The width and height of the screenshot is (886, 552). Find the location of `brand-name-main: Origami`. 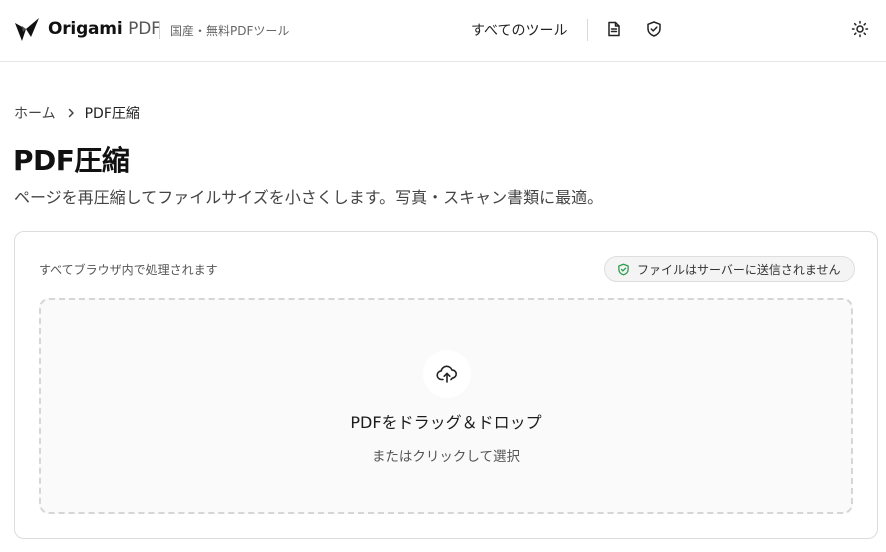

brand-name-main: Origami is located at coordinates (85, 29).